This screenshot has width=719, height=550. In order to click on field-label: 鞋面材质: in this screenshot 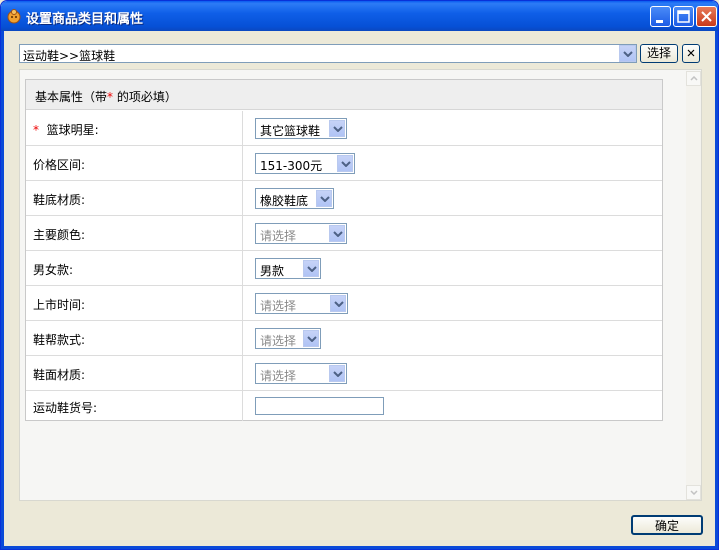, I will do `click(59, 375)`.